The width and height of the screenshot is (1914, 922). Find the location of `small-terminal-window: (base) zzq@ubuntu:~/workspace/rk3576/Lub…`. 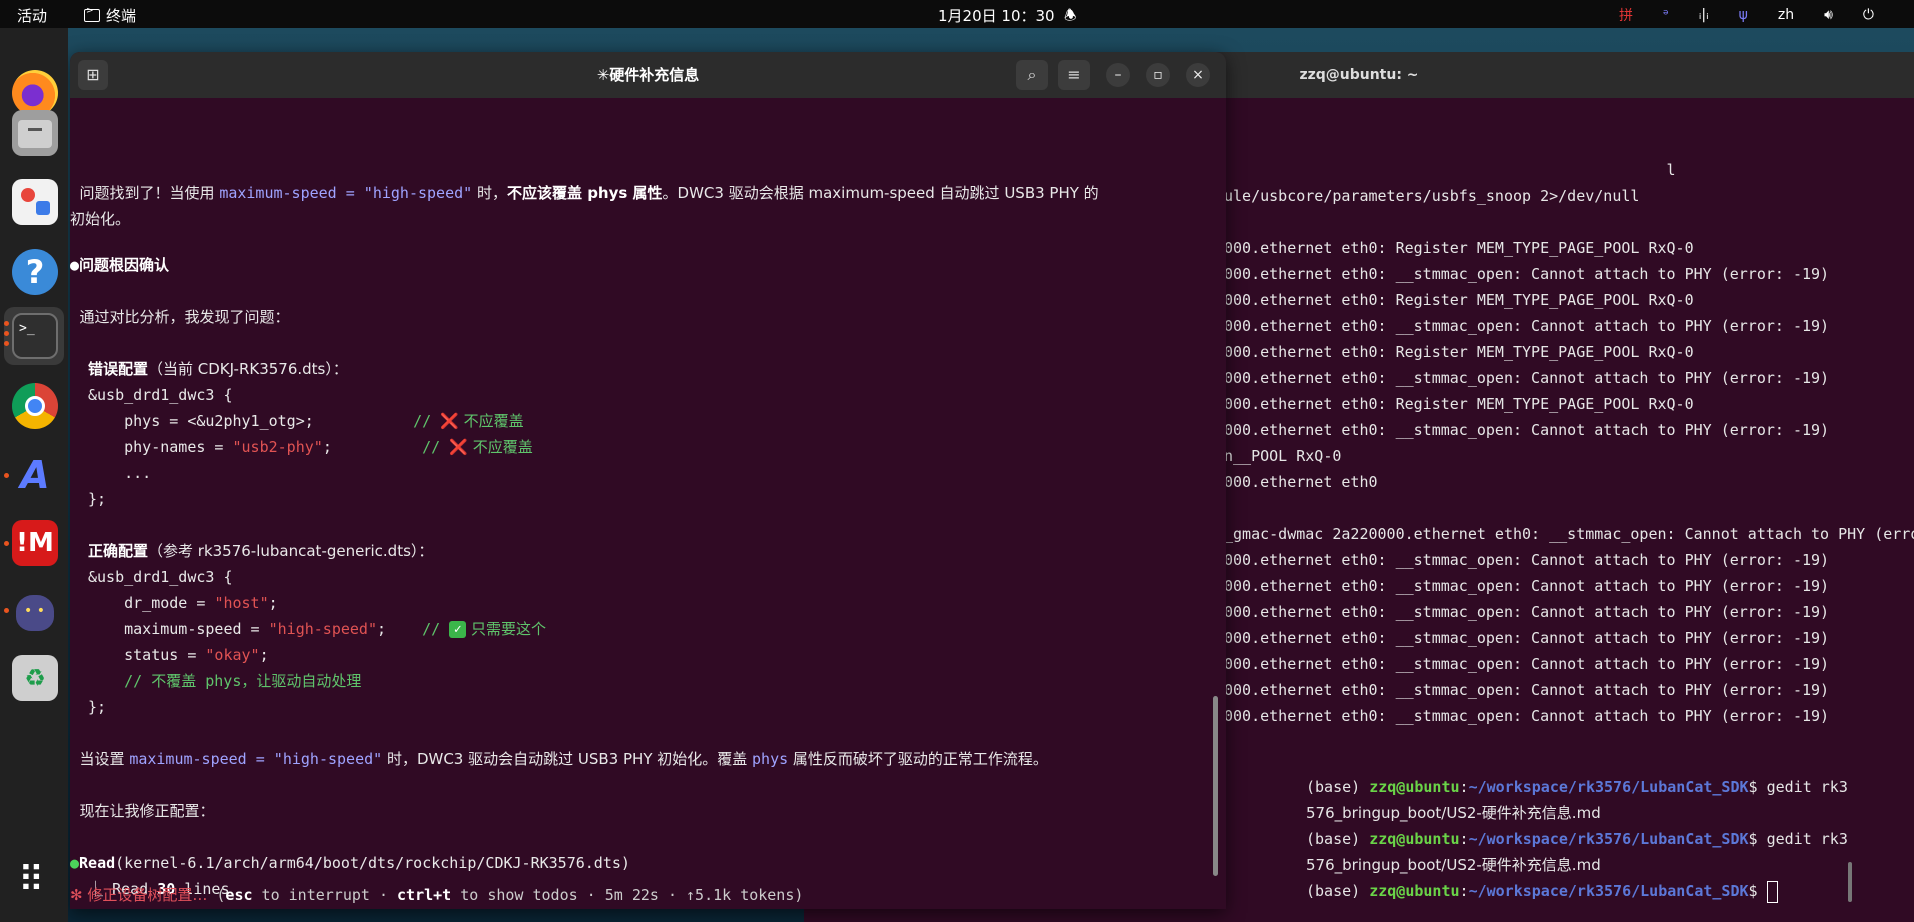

small-terminal-window: (base) zzq@ubuntu:~/workspace/rk3576/Lub… is located at coordinates (1580, 844).